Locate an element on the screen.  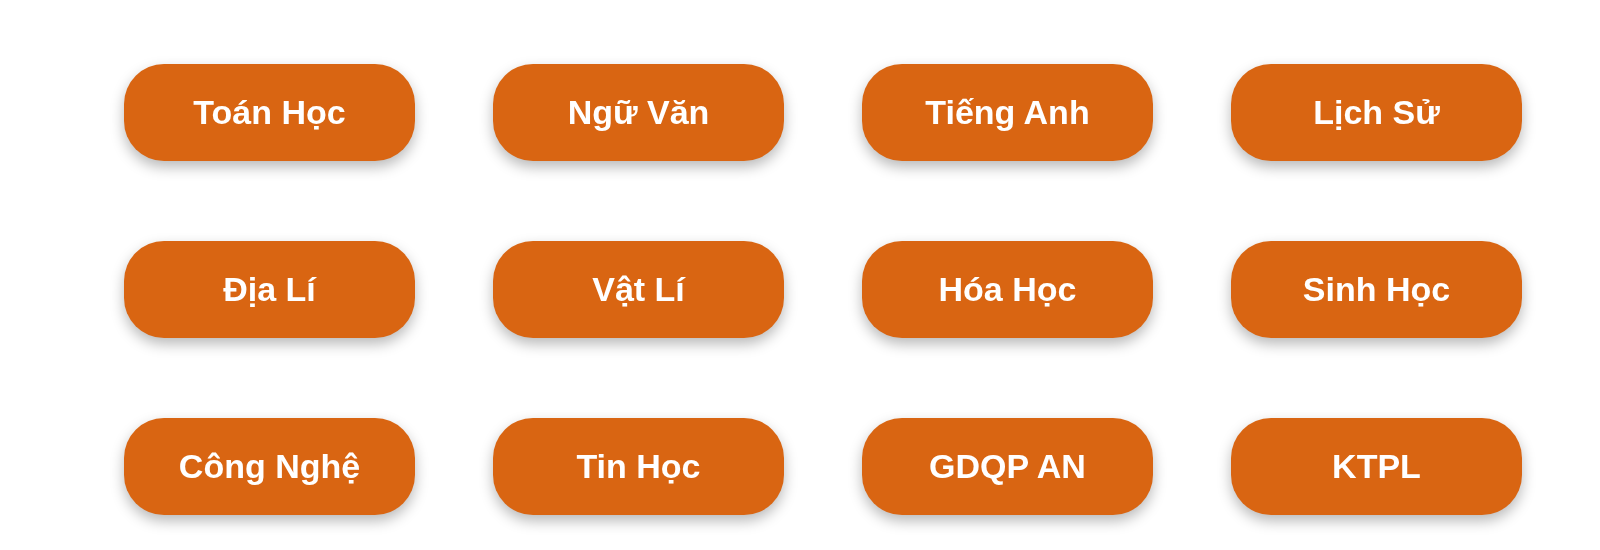
subject-button: KTPL is located at coordinates (1376, 466).